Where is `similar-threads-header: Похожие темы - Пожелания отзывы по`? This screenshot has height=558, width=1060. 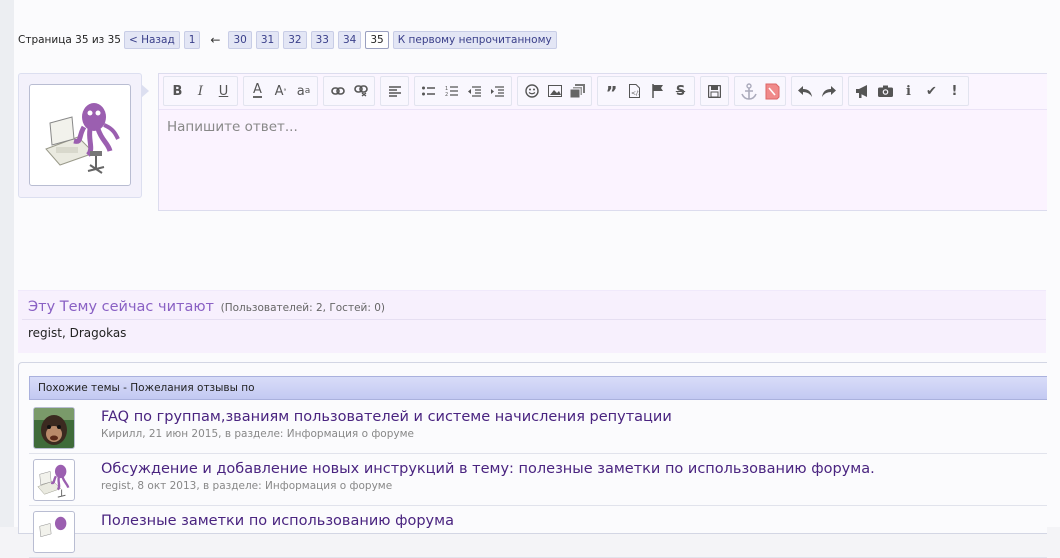
similar-threads-header: Похожие темы - Пожелания отзывы по is located at coordinates (538, 388).